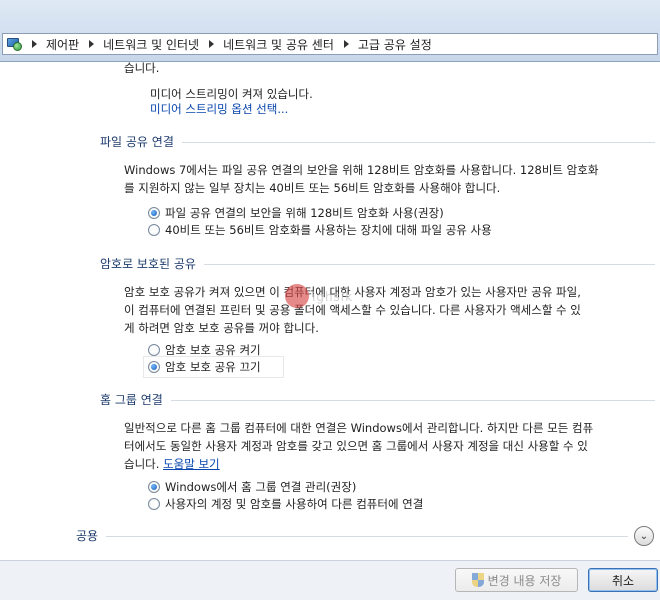  What do you see at coordinates (294, 504) in the screenshot?
I see `radio-user-accounts-label: 사용자의 계정 및 암호를 사용하여 다른 컴퓨터에 연결` at bounding box center [294, 504].